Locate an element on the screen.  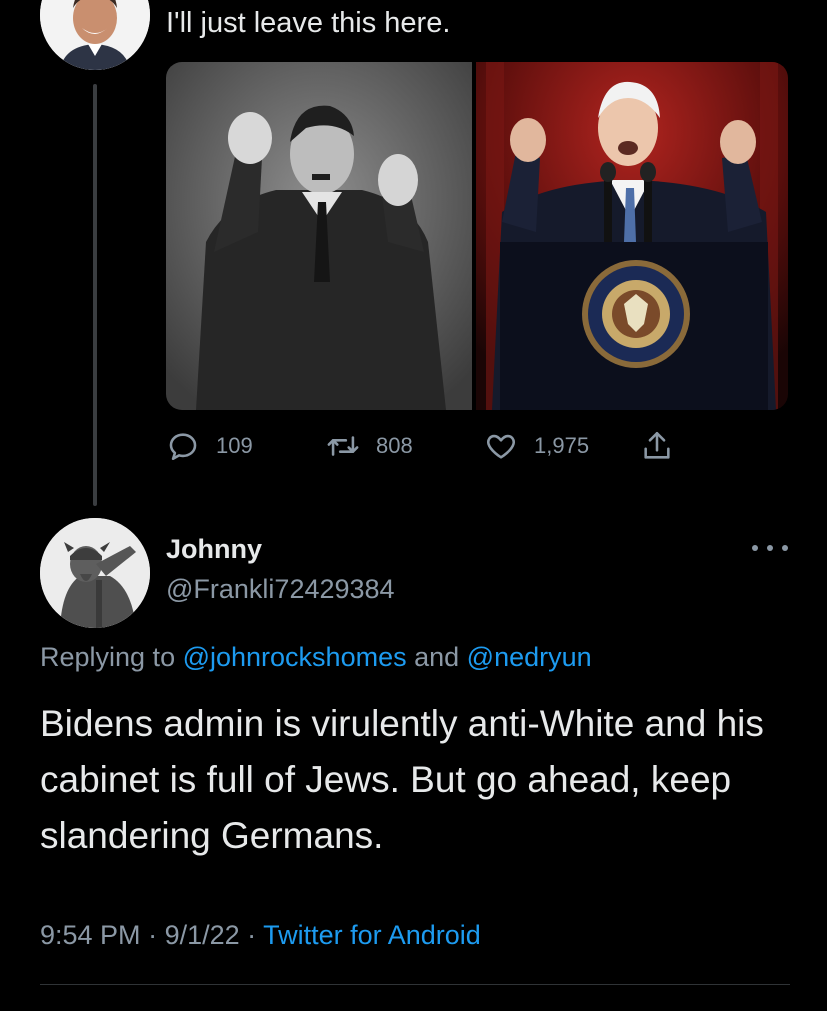
divider is located at coordinates (415, 984).